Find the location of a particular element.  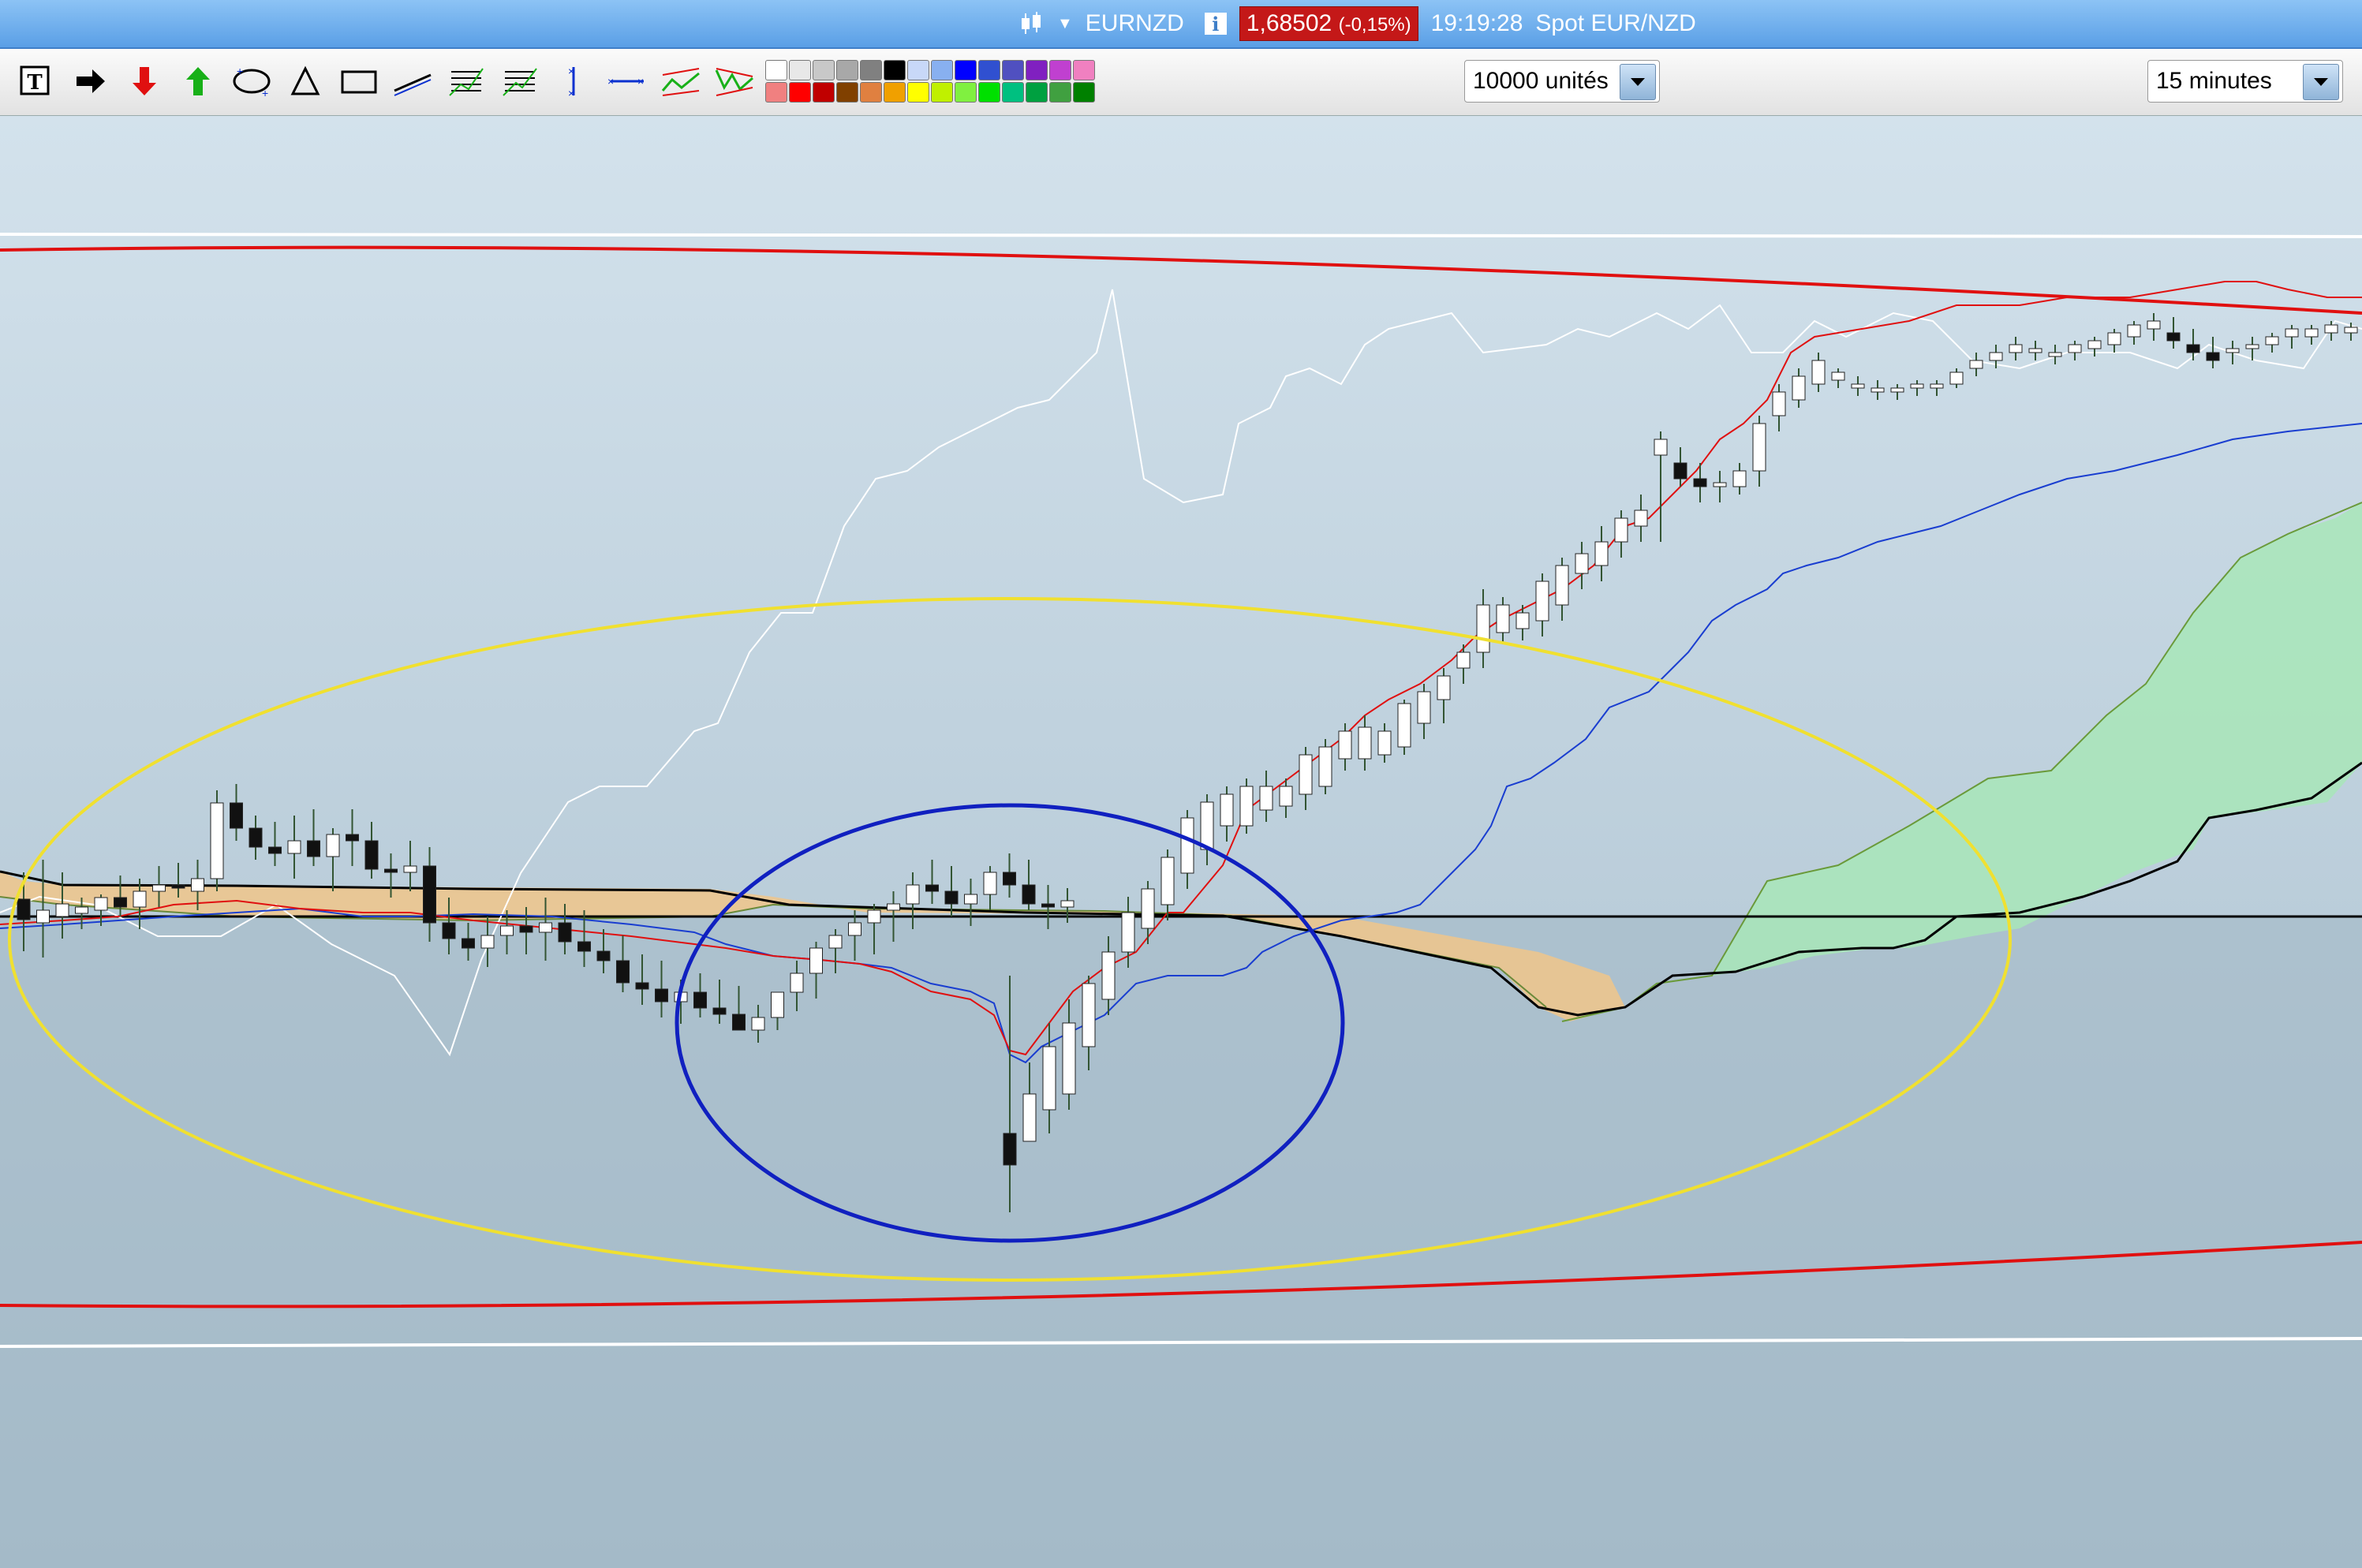

info-icon: i is located at coordinates (1215, 24).